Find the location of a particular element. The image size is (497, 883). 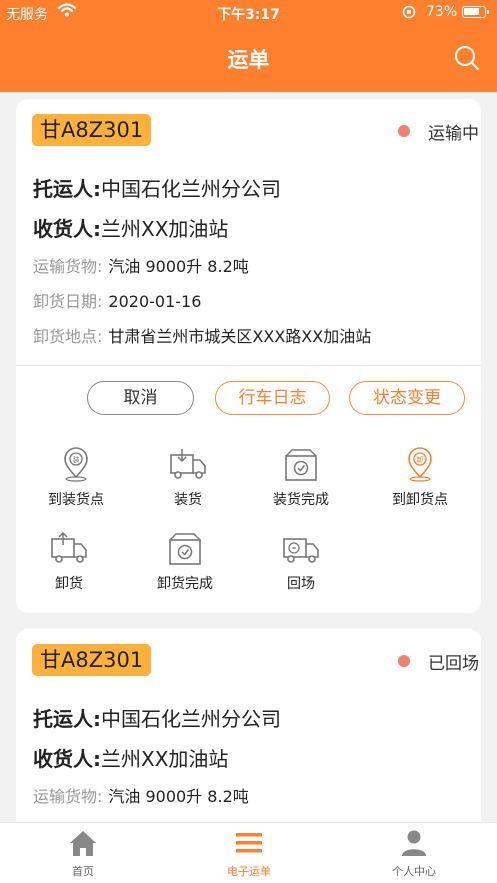

action-unload: 卸货 is located at coordinates (70, 562).